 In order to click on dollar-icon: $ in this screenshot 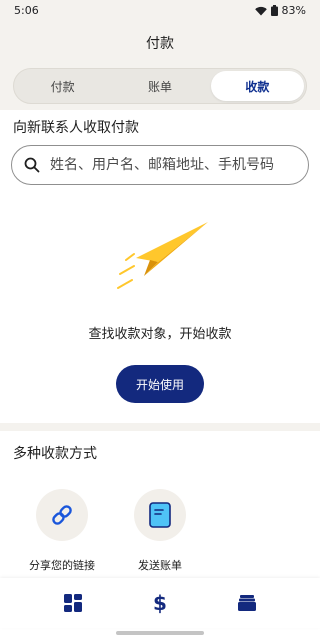, I will do `click(160, 603)`.